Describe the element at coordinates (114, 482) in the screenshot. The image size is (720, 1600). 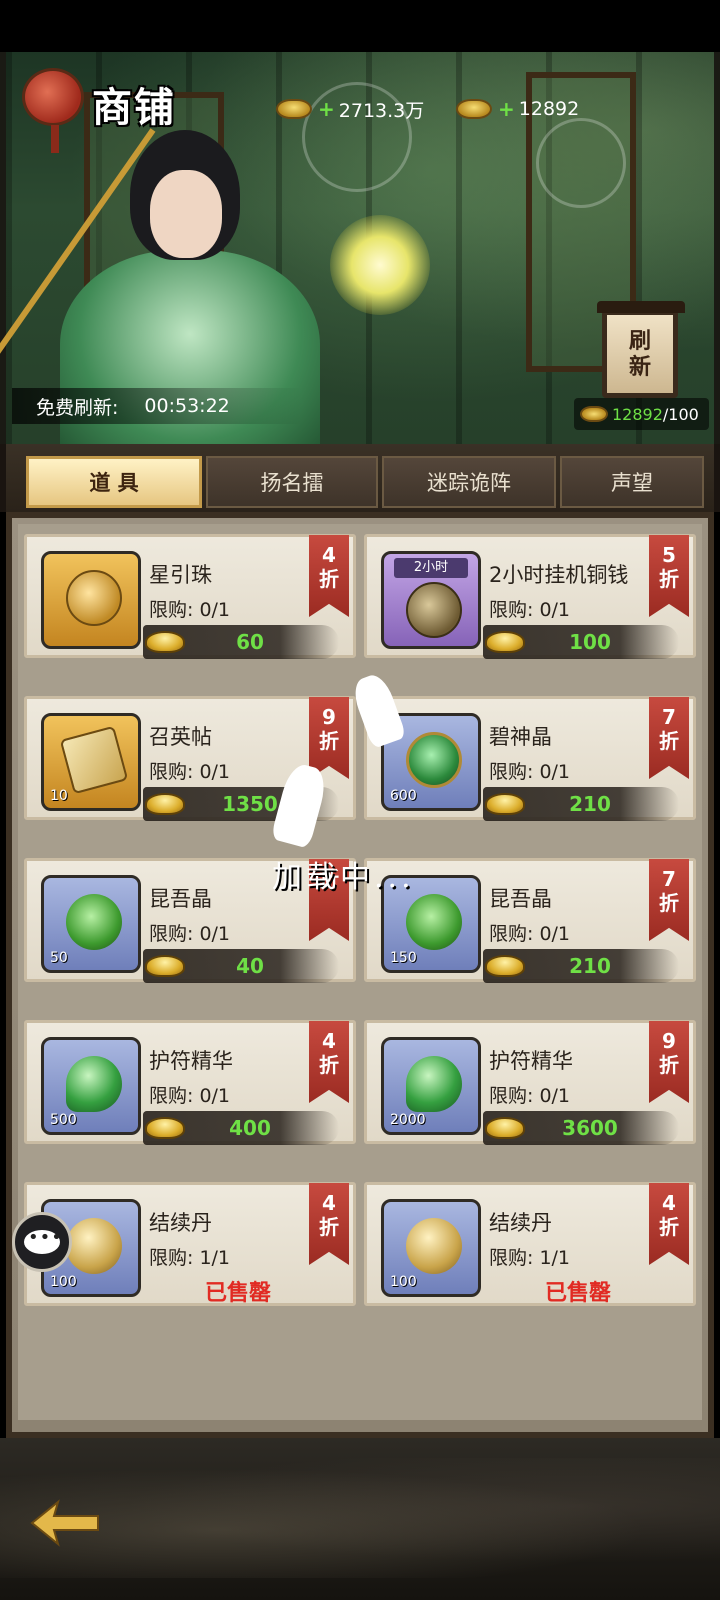
I see `tab-items: 道 具` at that location.